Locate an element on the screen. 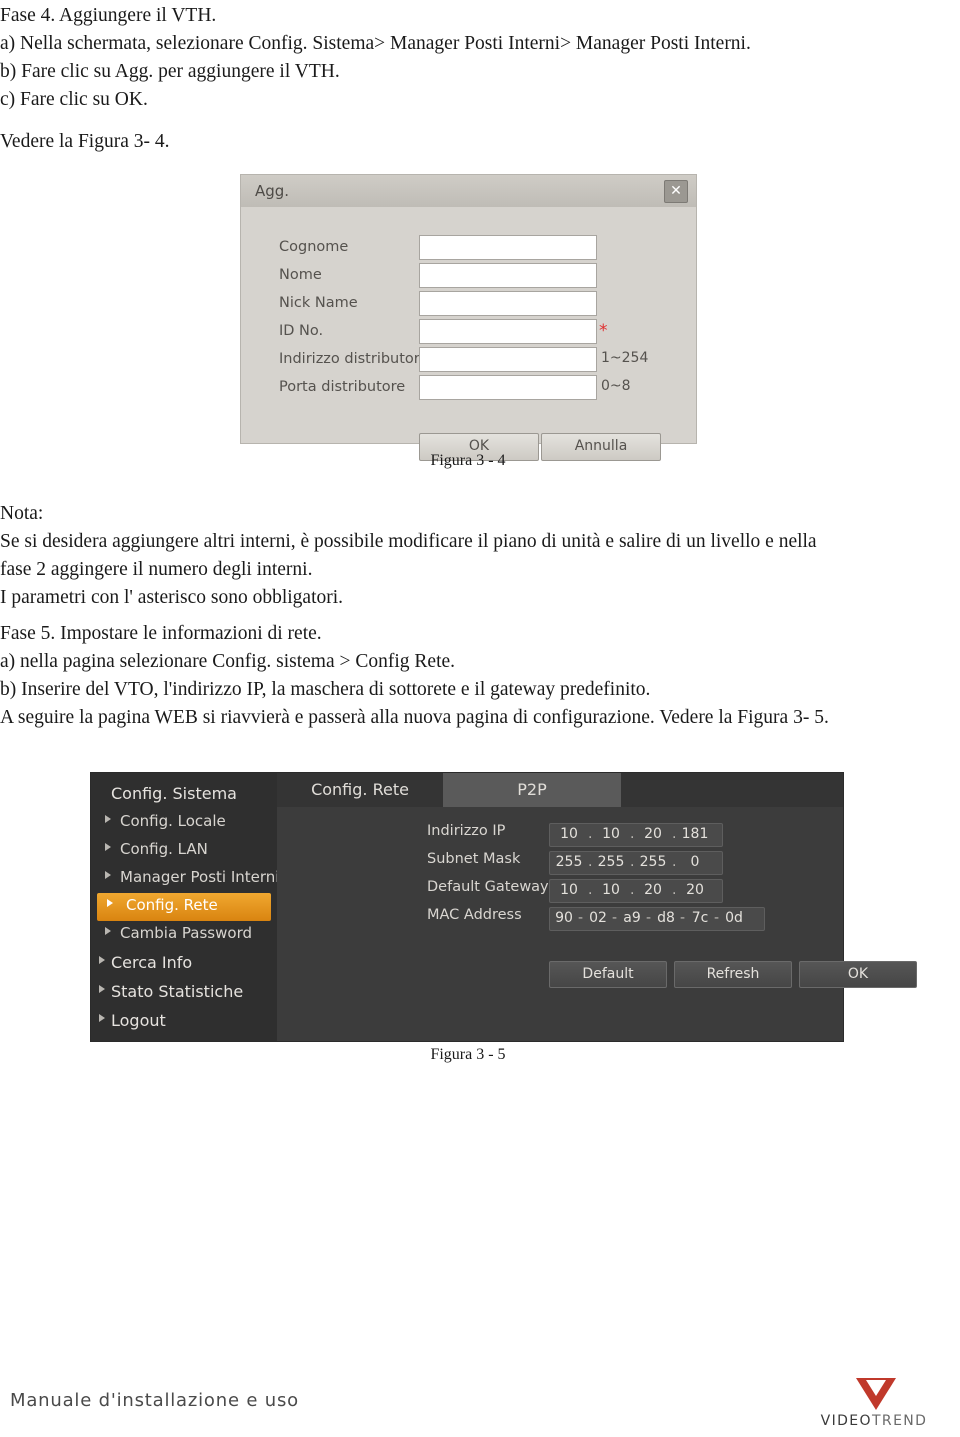 This screenshot has width=960, height=1437. default-gateway-input: 10 . 10 . 20 . 20 is located at coordinates (636, 891).